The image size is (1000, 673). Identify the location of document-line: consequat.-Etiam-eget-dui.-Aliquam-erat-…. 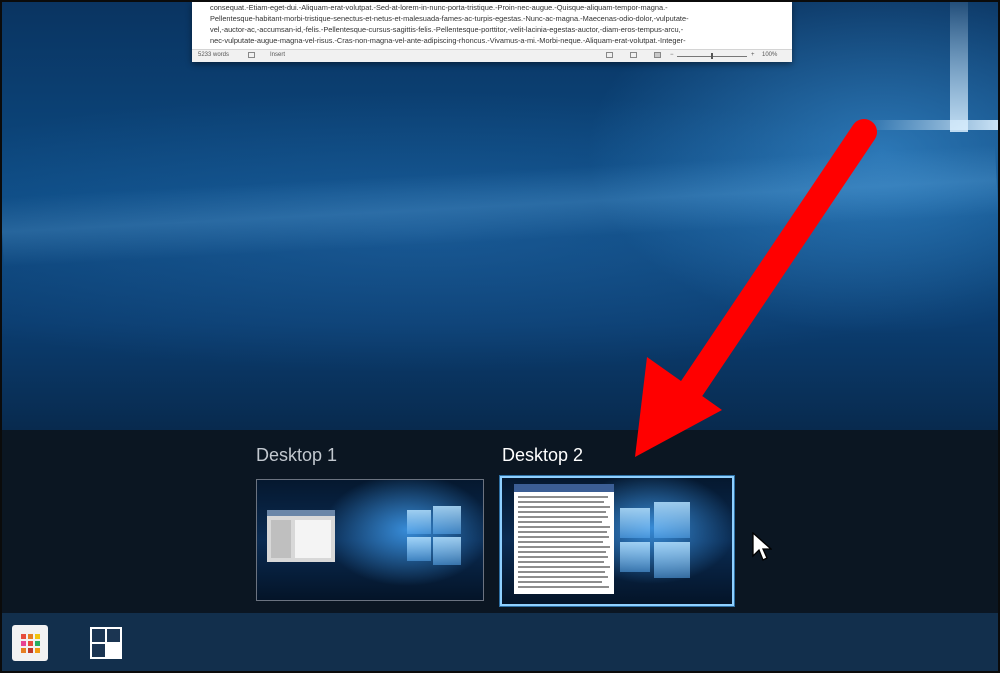
(439, 7).